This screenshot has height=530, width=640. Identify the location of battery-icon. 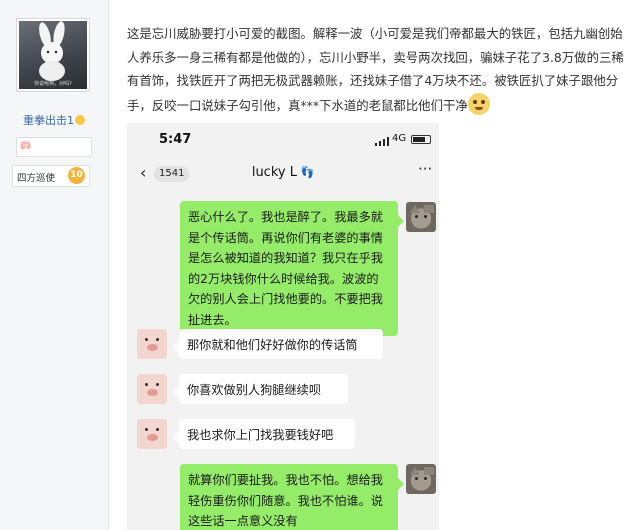
(421, 139).